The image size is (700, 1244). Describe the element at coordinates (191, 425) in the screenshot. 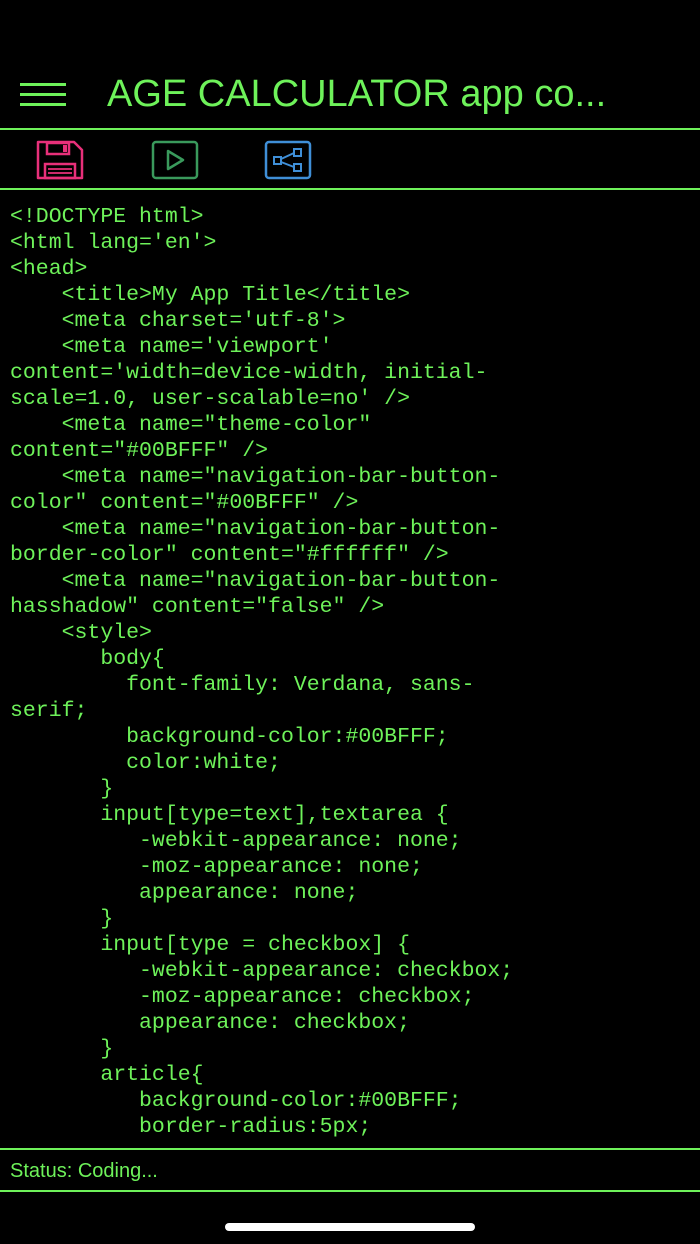

I see `code-line: <meta name="theme-color"` at that location.